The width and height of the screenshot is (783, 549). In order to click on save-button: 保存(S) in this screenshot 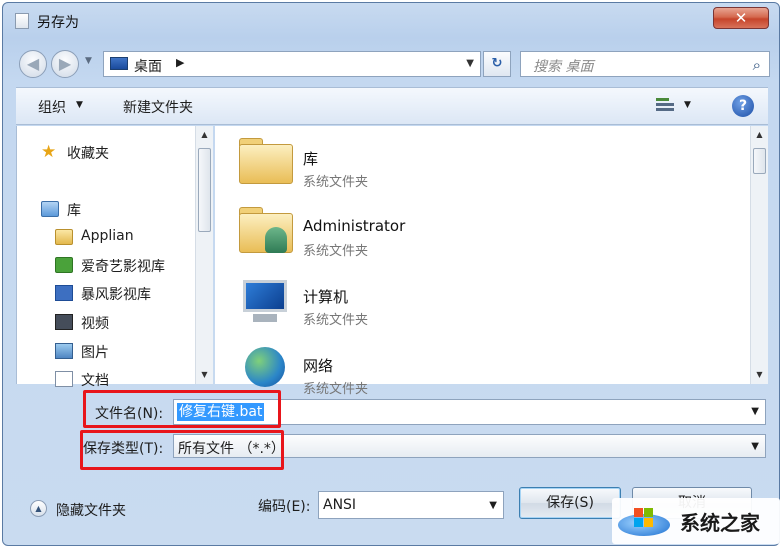, I will do `click(570, 503)`.